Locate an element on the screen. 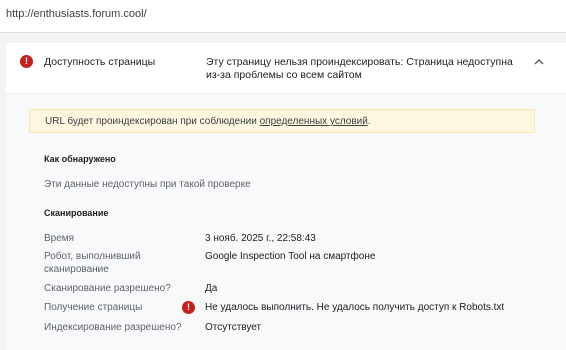 This screenshot has height=350, width=566. crawl-value-time: 3 нояб. 2025 г., 22:58:43 is located at coordinates (260, 238).